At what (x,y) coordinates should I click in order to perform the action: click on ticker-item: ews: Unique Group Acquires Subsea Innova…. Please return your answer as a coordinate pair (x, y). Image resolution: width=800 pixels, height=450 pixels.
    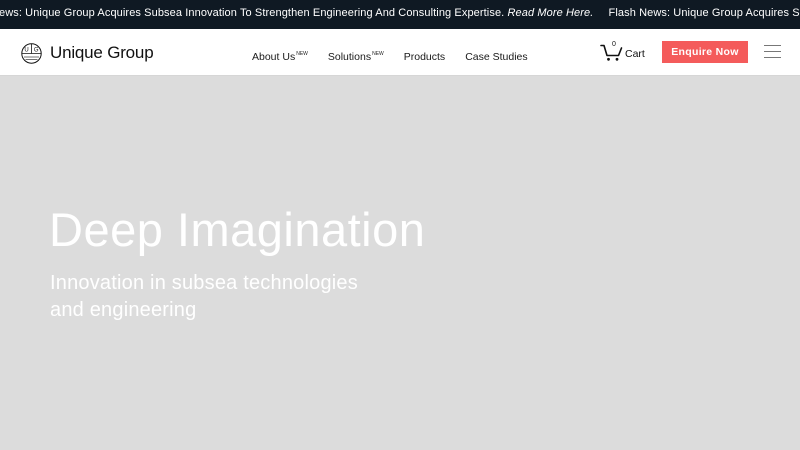
    Looking at the image, I should click on (297, 13).